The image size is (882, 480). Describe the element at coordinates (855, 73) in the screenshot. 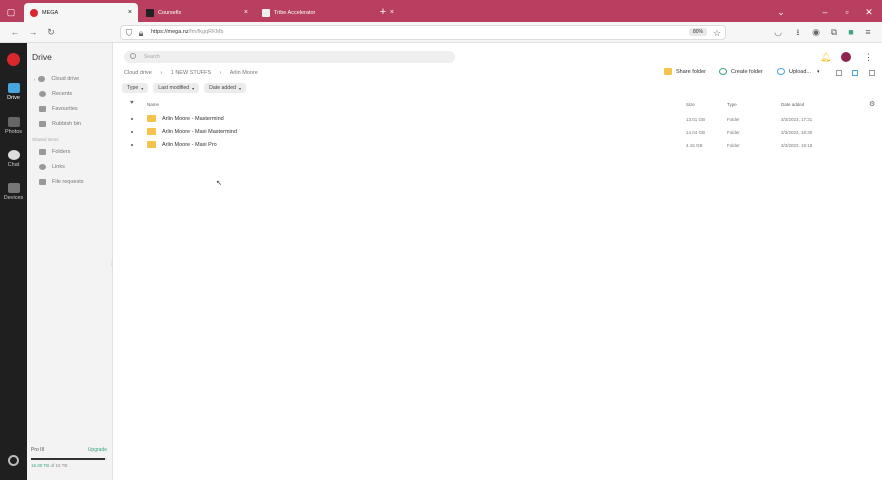

I see `list-view-icon` at that location.